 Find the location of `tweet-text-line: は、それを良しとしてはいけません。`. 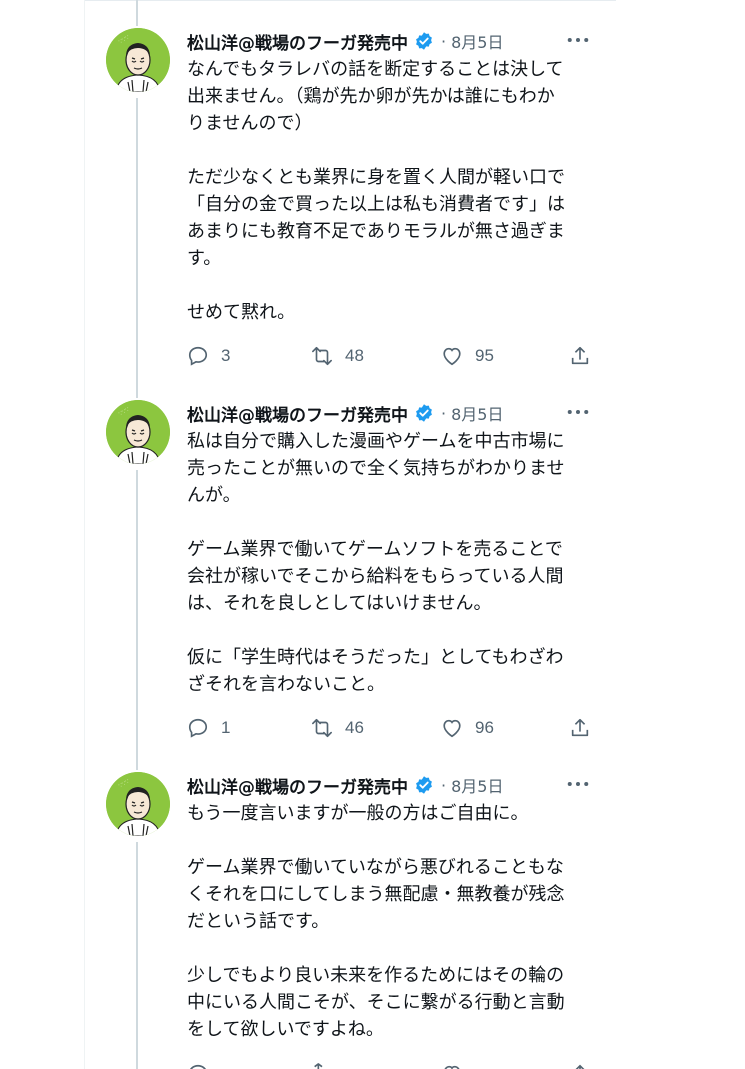

tweet-text-line: は、それを良しとしてはいけません。 is located at coordinates (339, 603).